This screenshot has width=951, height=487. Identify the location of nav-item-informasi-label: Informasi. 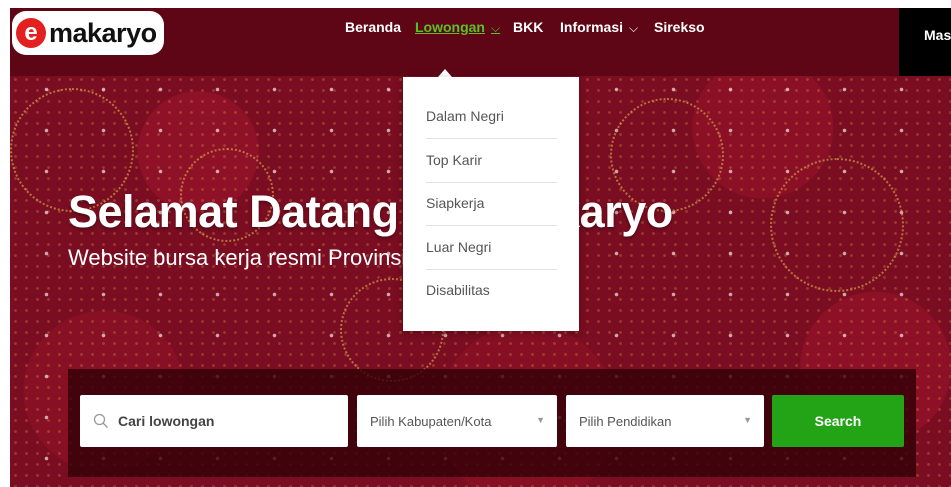
(592, 27).